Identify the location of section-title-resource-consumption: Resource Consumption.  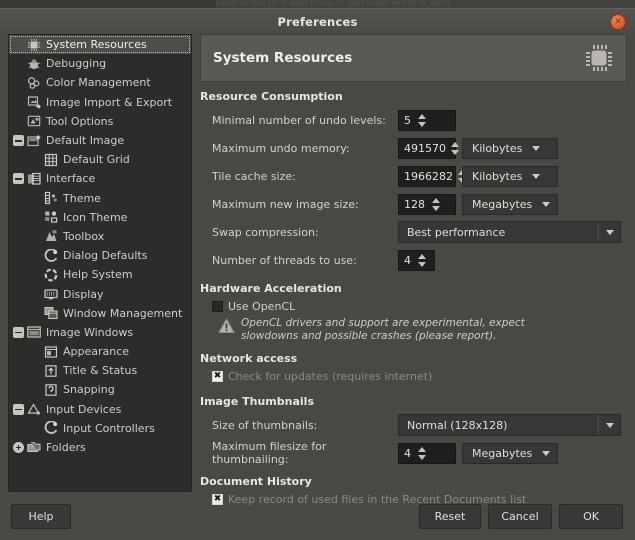
(271, 96).